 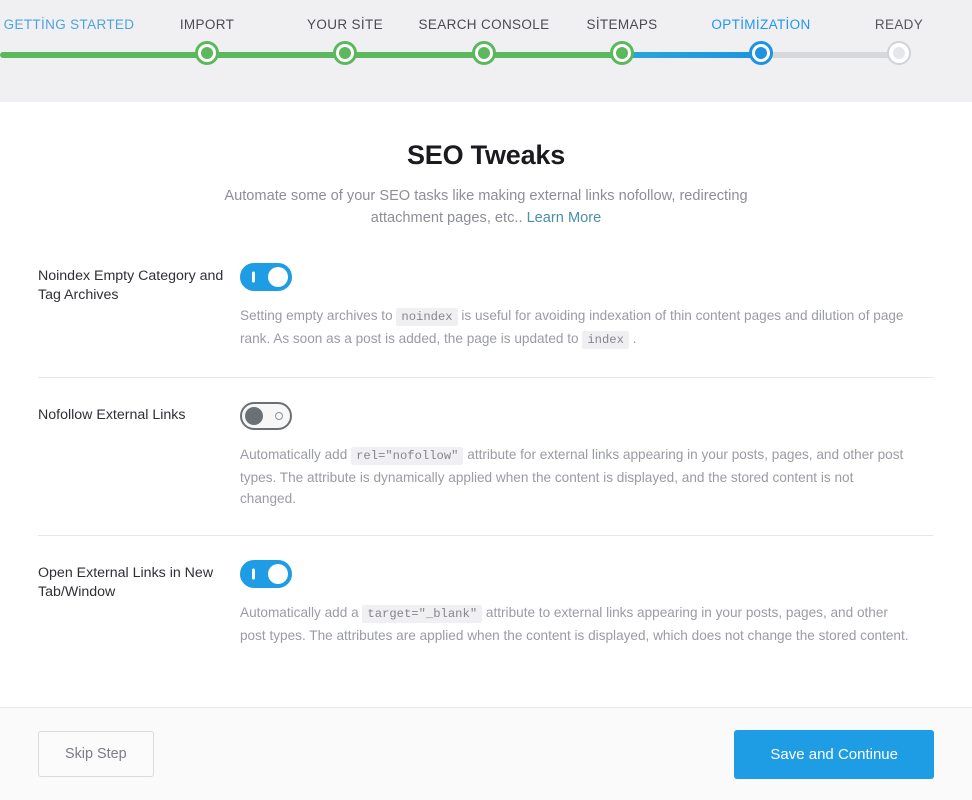 I want to click on wizard-step-label-1: IMPORT, so click(x=207, y=24).